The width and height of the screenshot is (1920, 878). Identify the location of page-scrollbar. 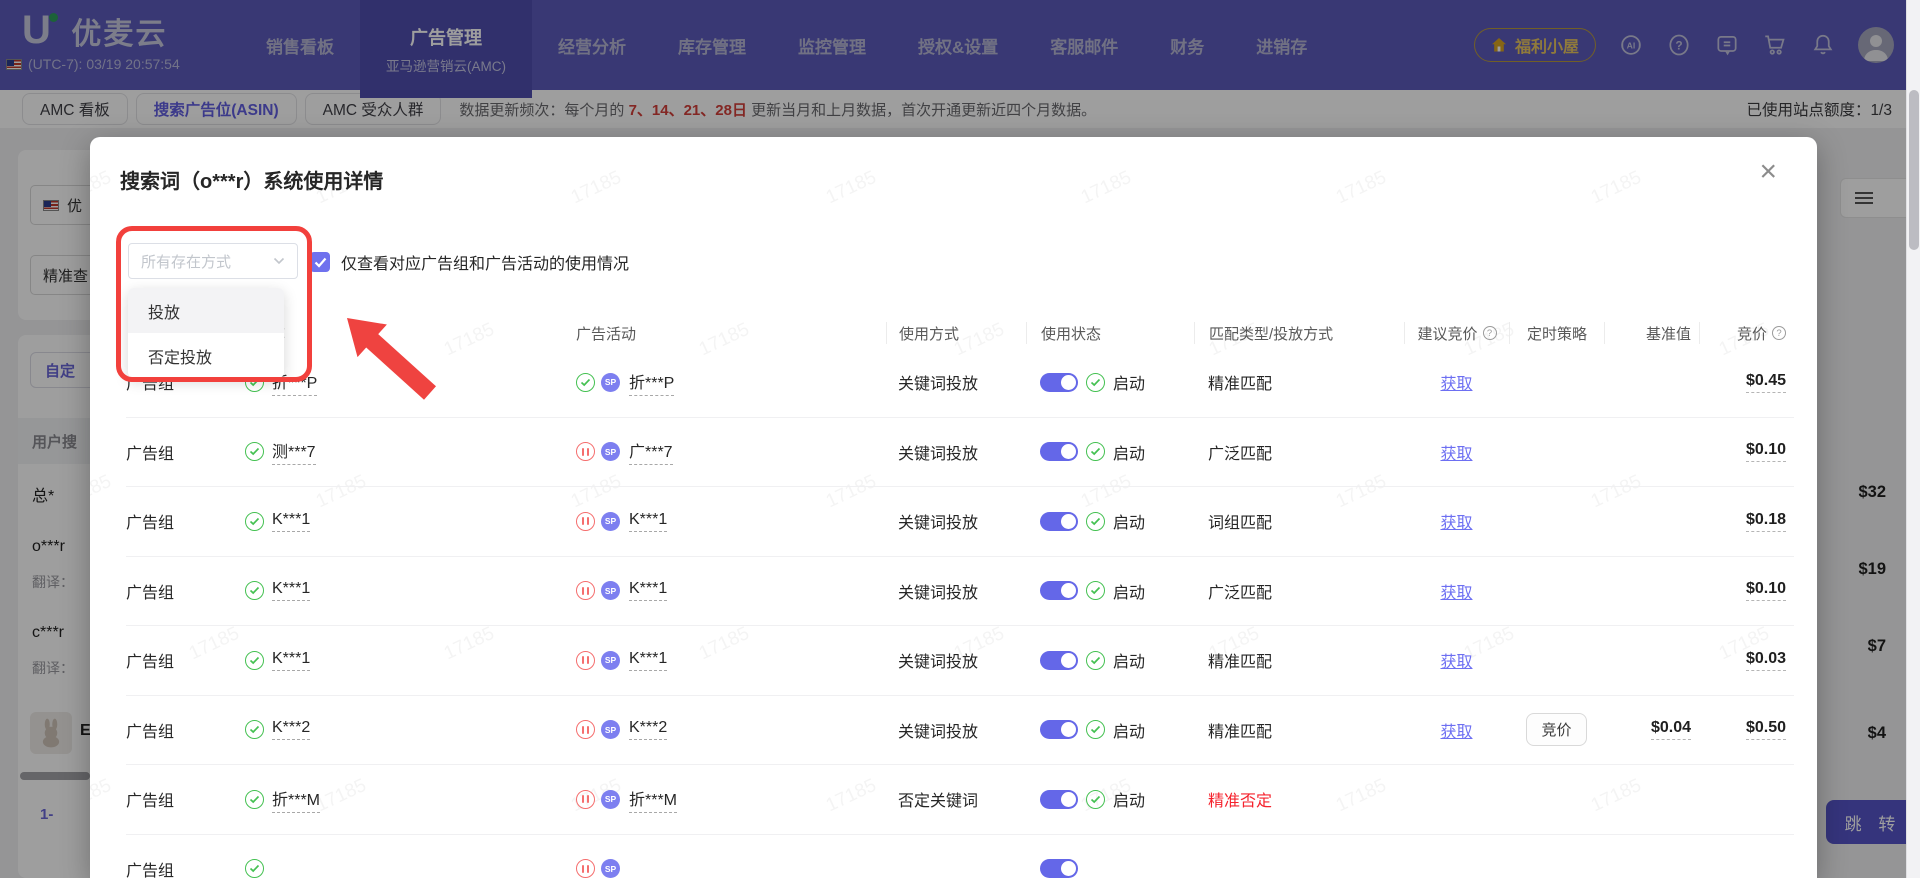
(1913, 439).